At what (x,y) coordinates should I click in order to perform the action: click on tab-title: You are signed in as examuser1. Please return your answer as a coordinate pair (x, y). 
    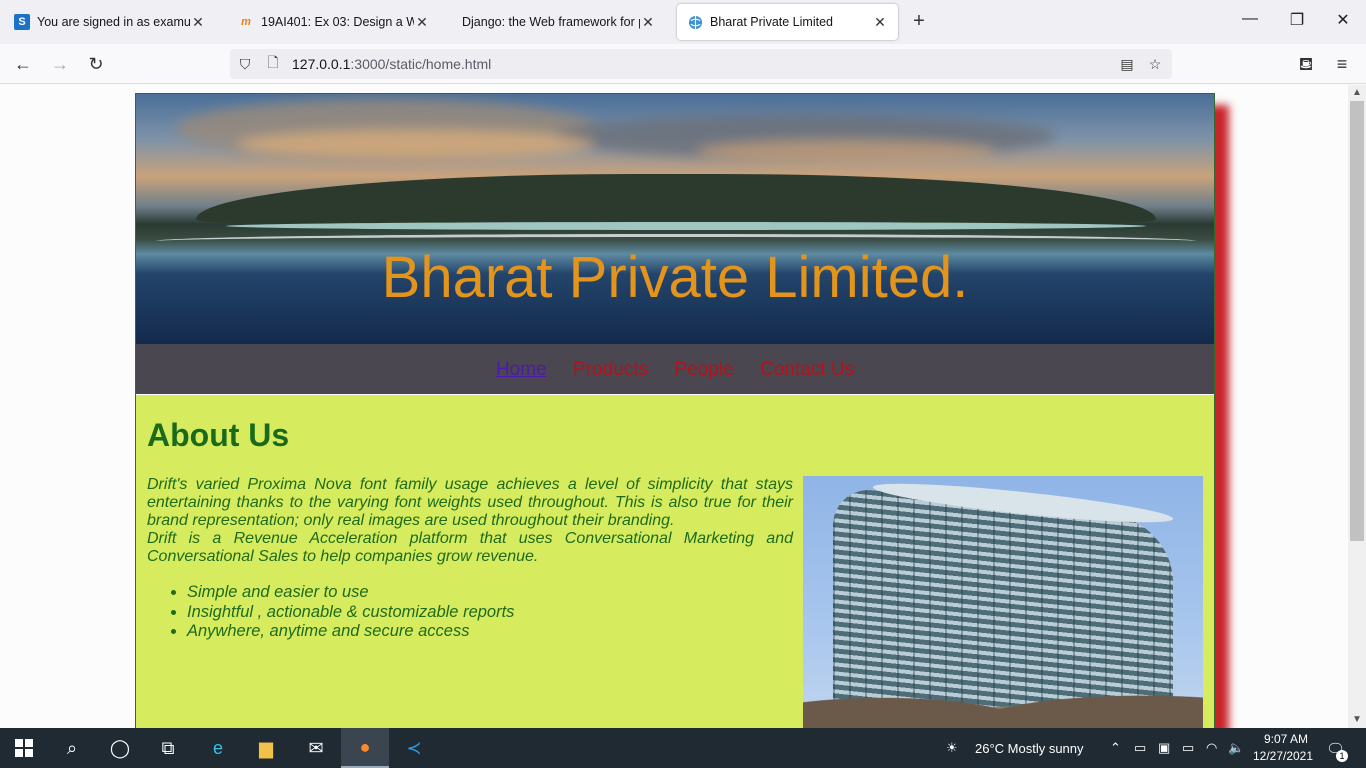
    Looking at the image, I should click on (113, 22).